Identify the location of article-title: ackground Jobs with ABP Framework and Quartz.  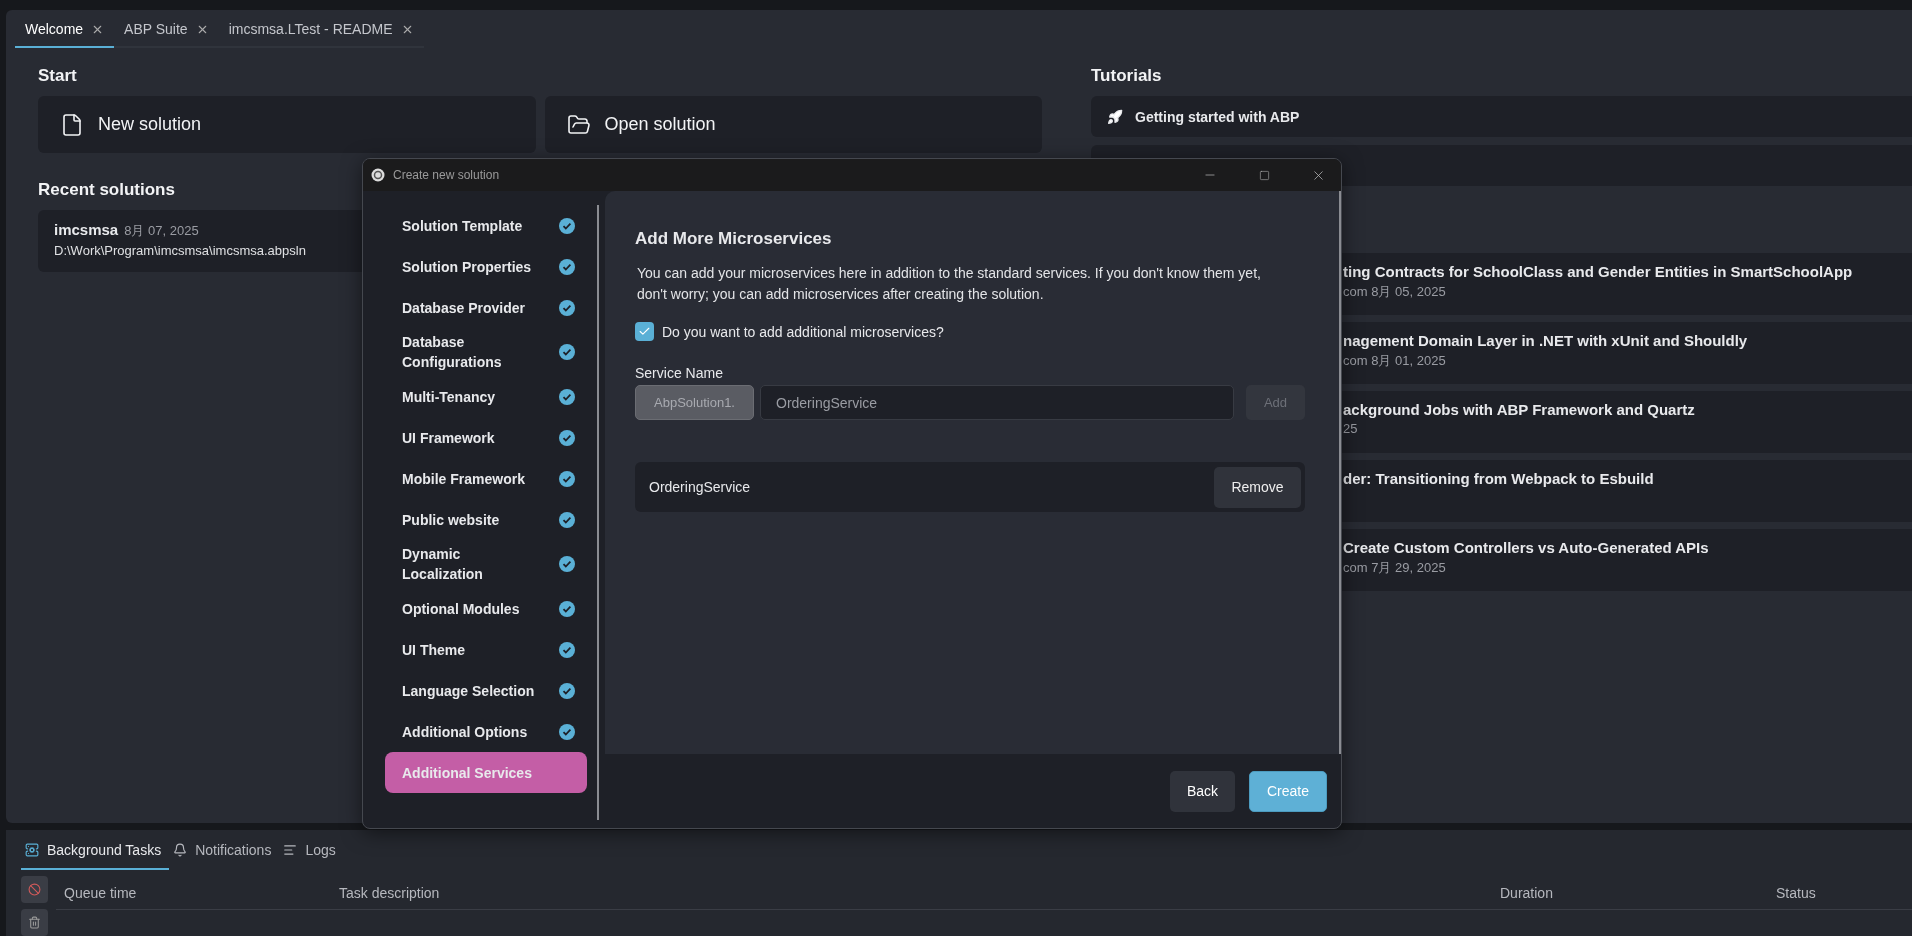
(1519, 409).